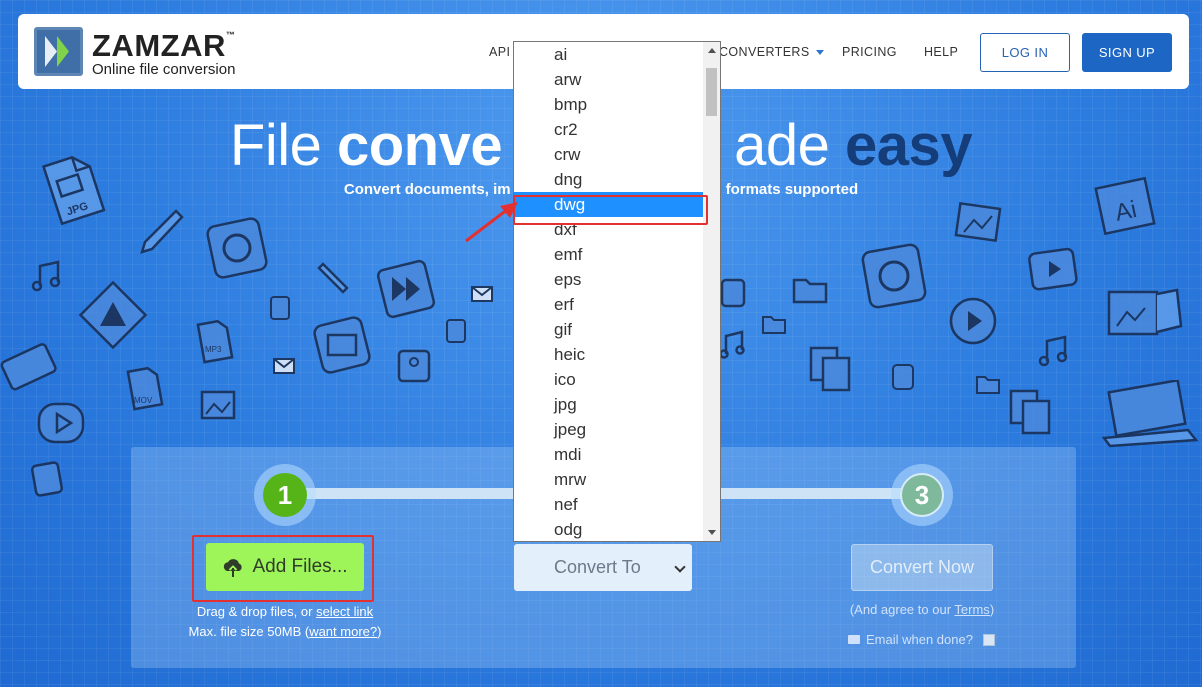 The width and height of the screenshot is (1202, 687). Describe the element at coordinates (894, 276) in the screenshot. I see `refresh-app-icon-right` at that location.